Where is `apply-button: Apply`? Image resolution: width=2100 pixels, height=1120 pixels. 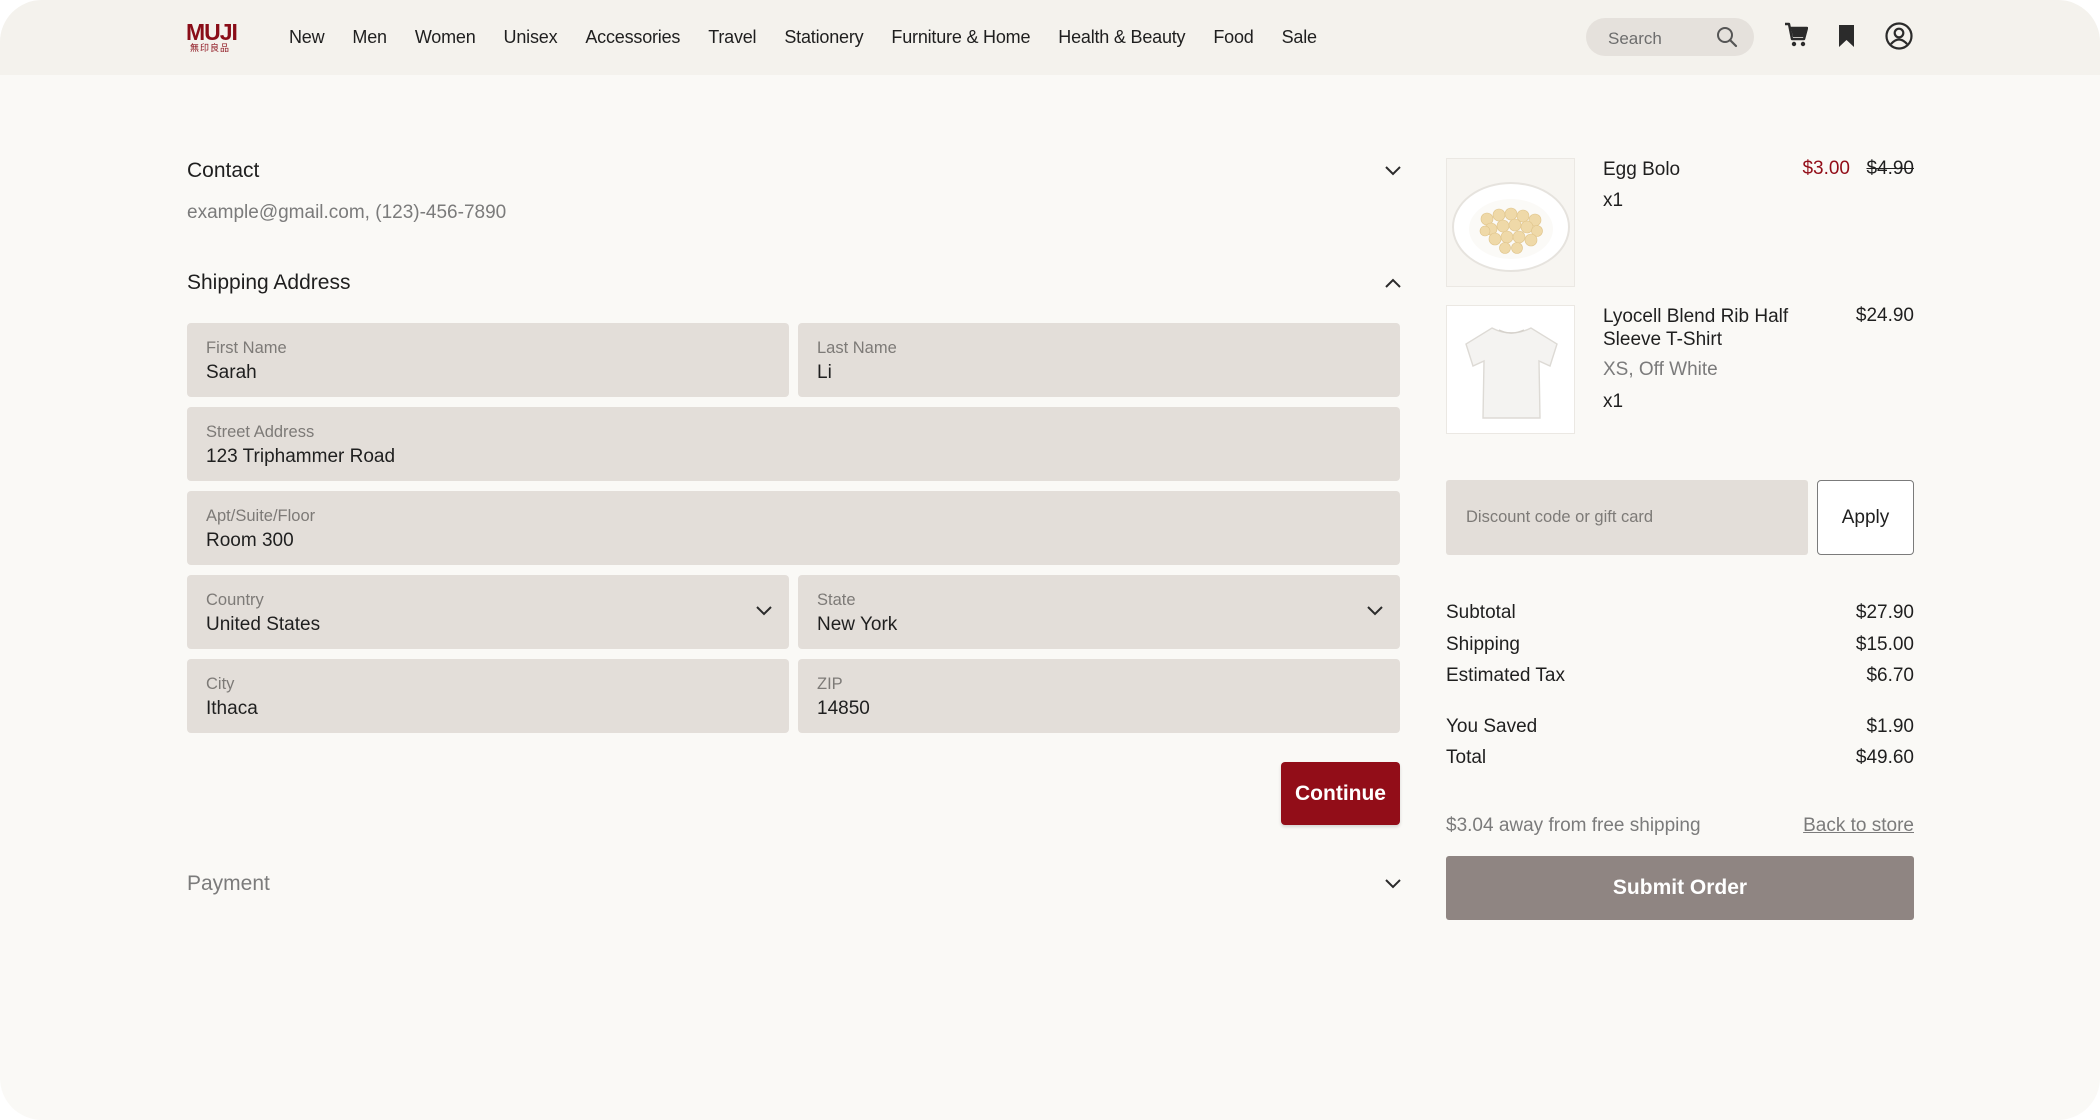
apply-button: Apply is located at coordinates (1865, 517).